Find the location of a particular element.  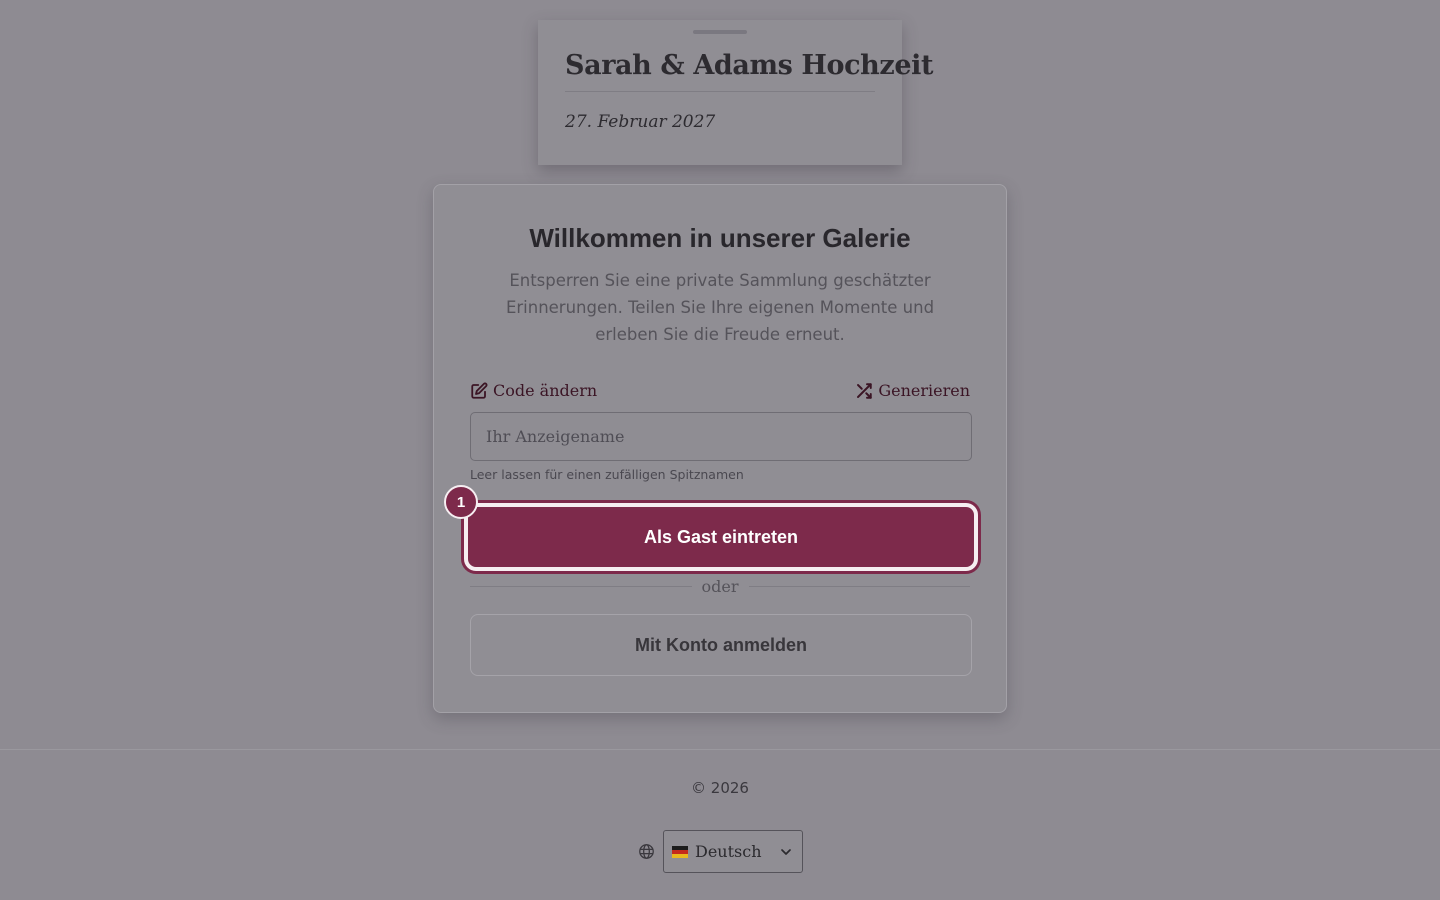

language-switcher: Deutsch is located at coordinates (720, 851).